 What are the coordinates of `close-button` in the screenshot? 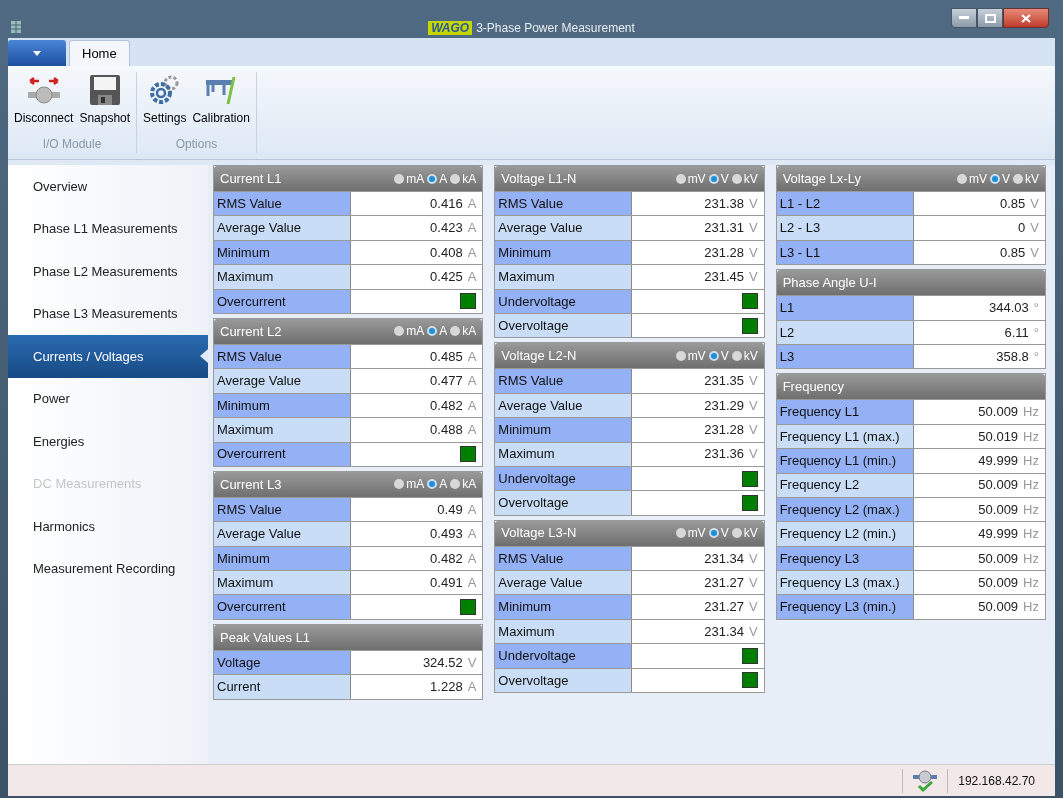 It's located at (1026, 18).